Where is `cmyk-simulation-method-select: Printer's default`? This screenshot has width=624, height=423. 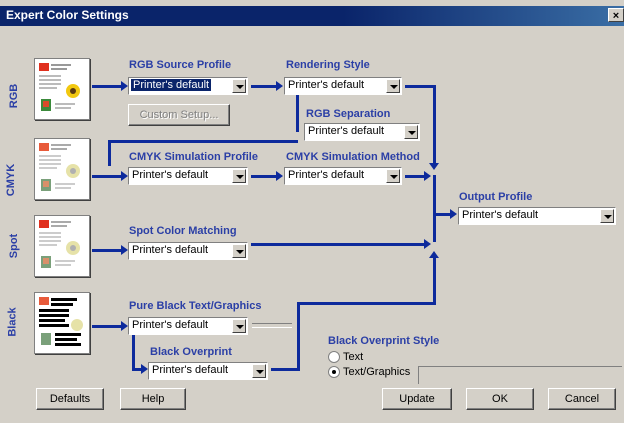 cmyk-simulation-method-select: Printer's default is located at coordinates (343, 176).